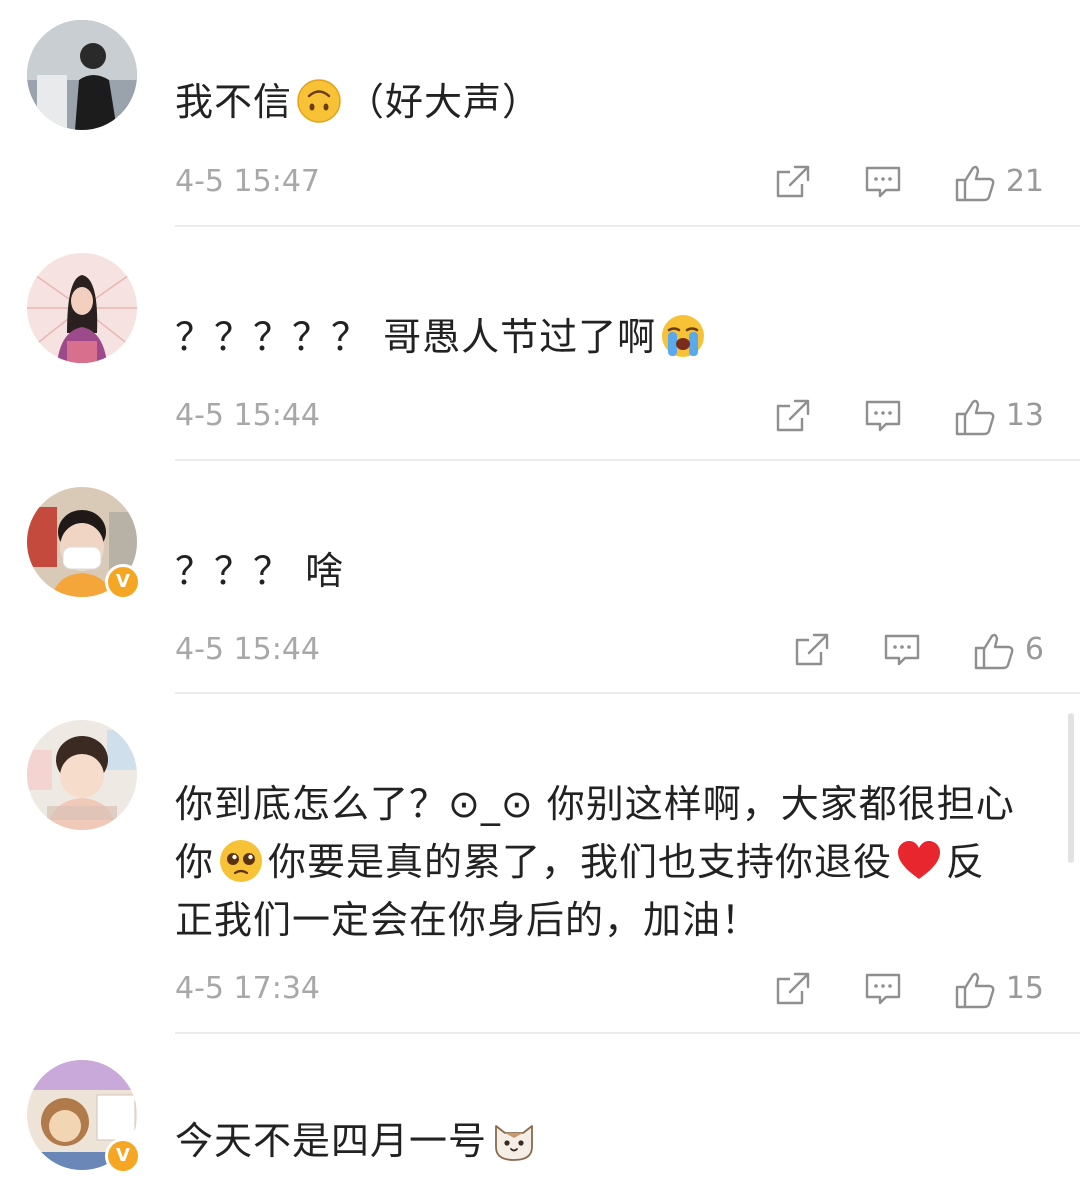 The height and width of the screenshot is (1184, 1080). What do you see at coordinates (234, 102) in the screenshot?
I see `comment-text-main: 我不信` at bounding box center [234, 102].